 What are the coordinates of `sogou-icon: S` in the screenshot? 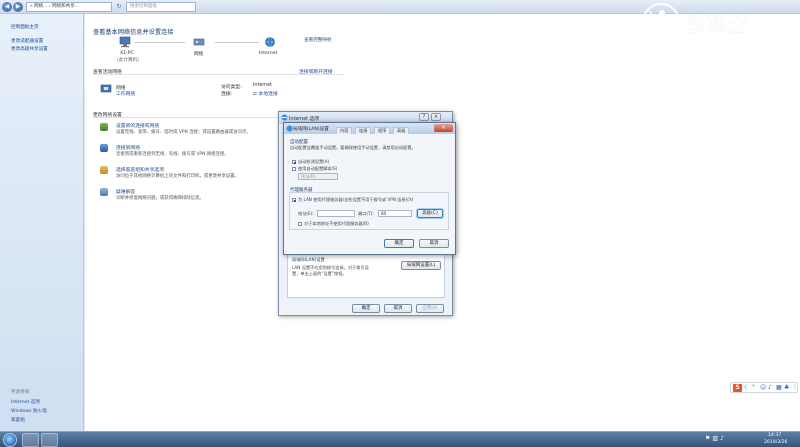 It's located at (737, 388).